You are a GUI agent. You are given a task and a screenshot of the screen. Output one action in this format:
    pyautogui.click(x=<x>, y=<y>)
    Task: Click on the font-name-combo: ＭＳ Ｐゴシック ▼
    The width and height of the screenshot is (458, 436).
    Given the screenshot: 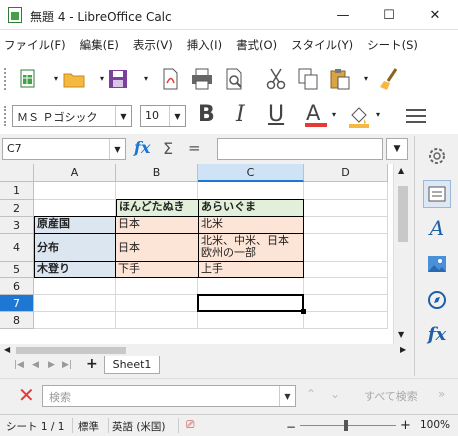 What is the action you would take?
    pyautogui.click(x=72, y=116)
    